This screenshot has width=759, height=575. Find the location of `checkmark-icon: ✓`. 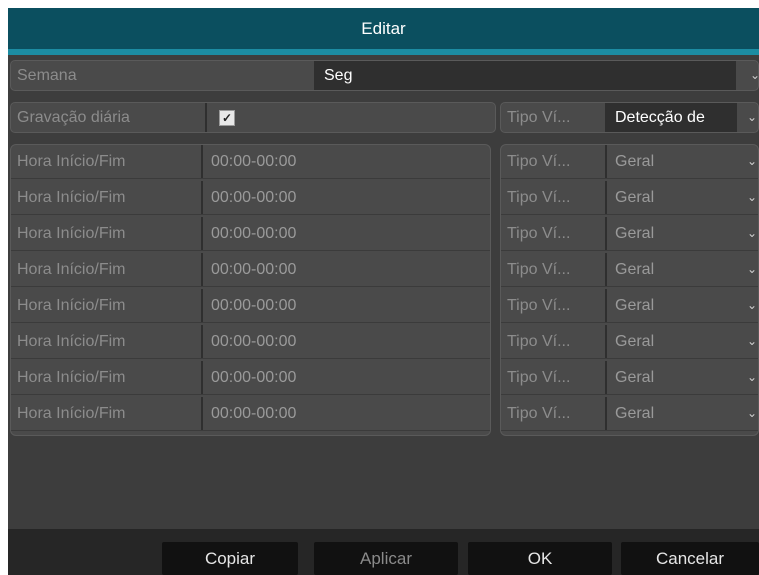

checkmark-icon: ✓ is located at coordinates (227, 118).